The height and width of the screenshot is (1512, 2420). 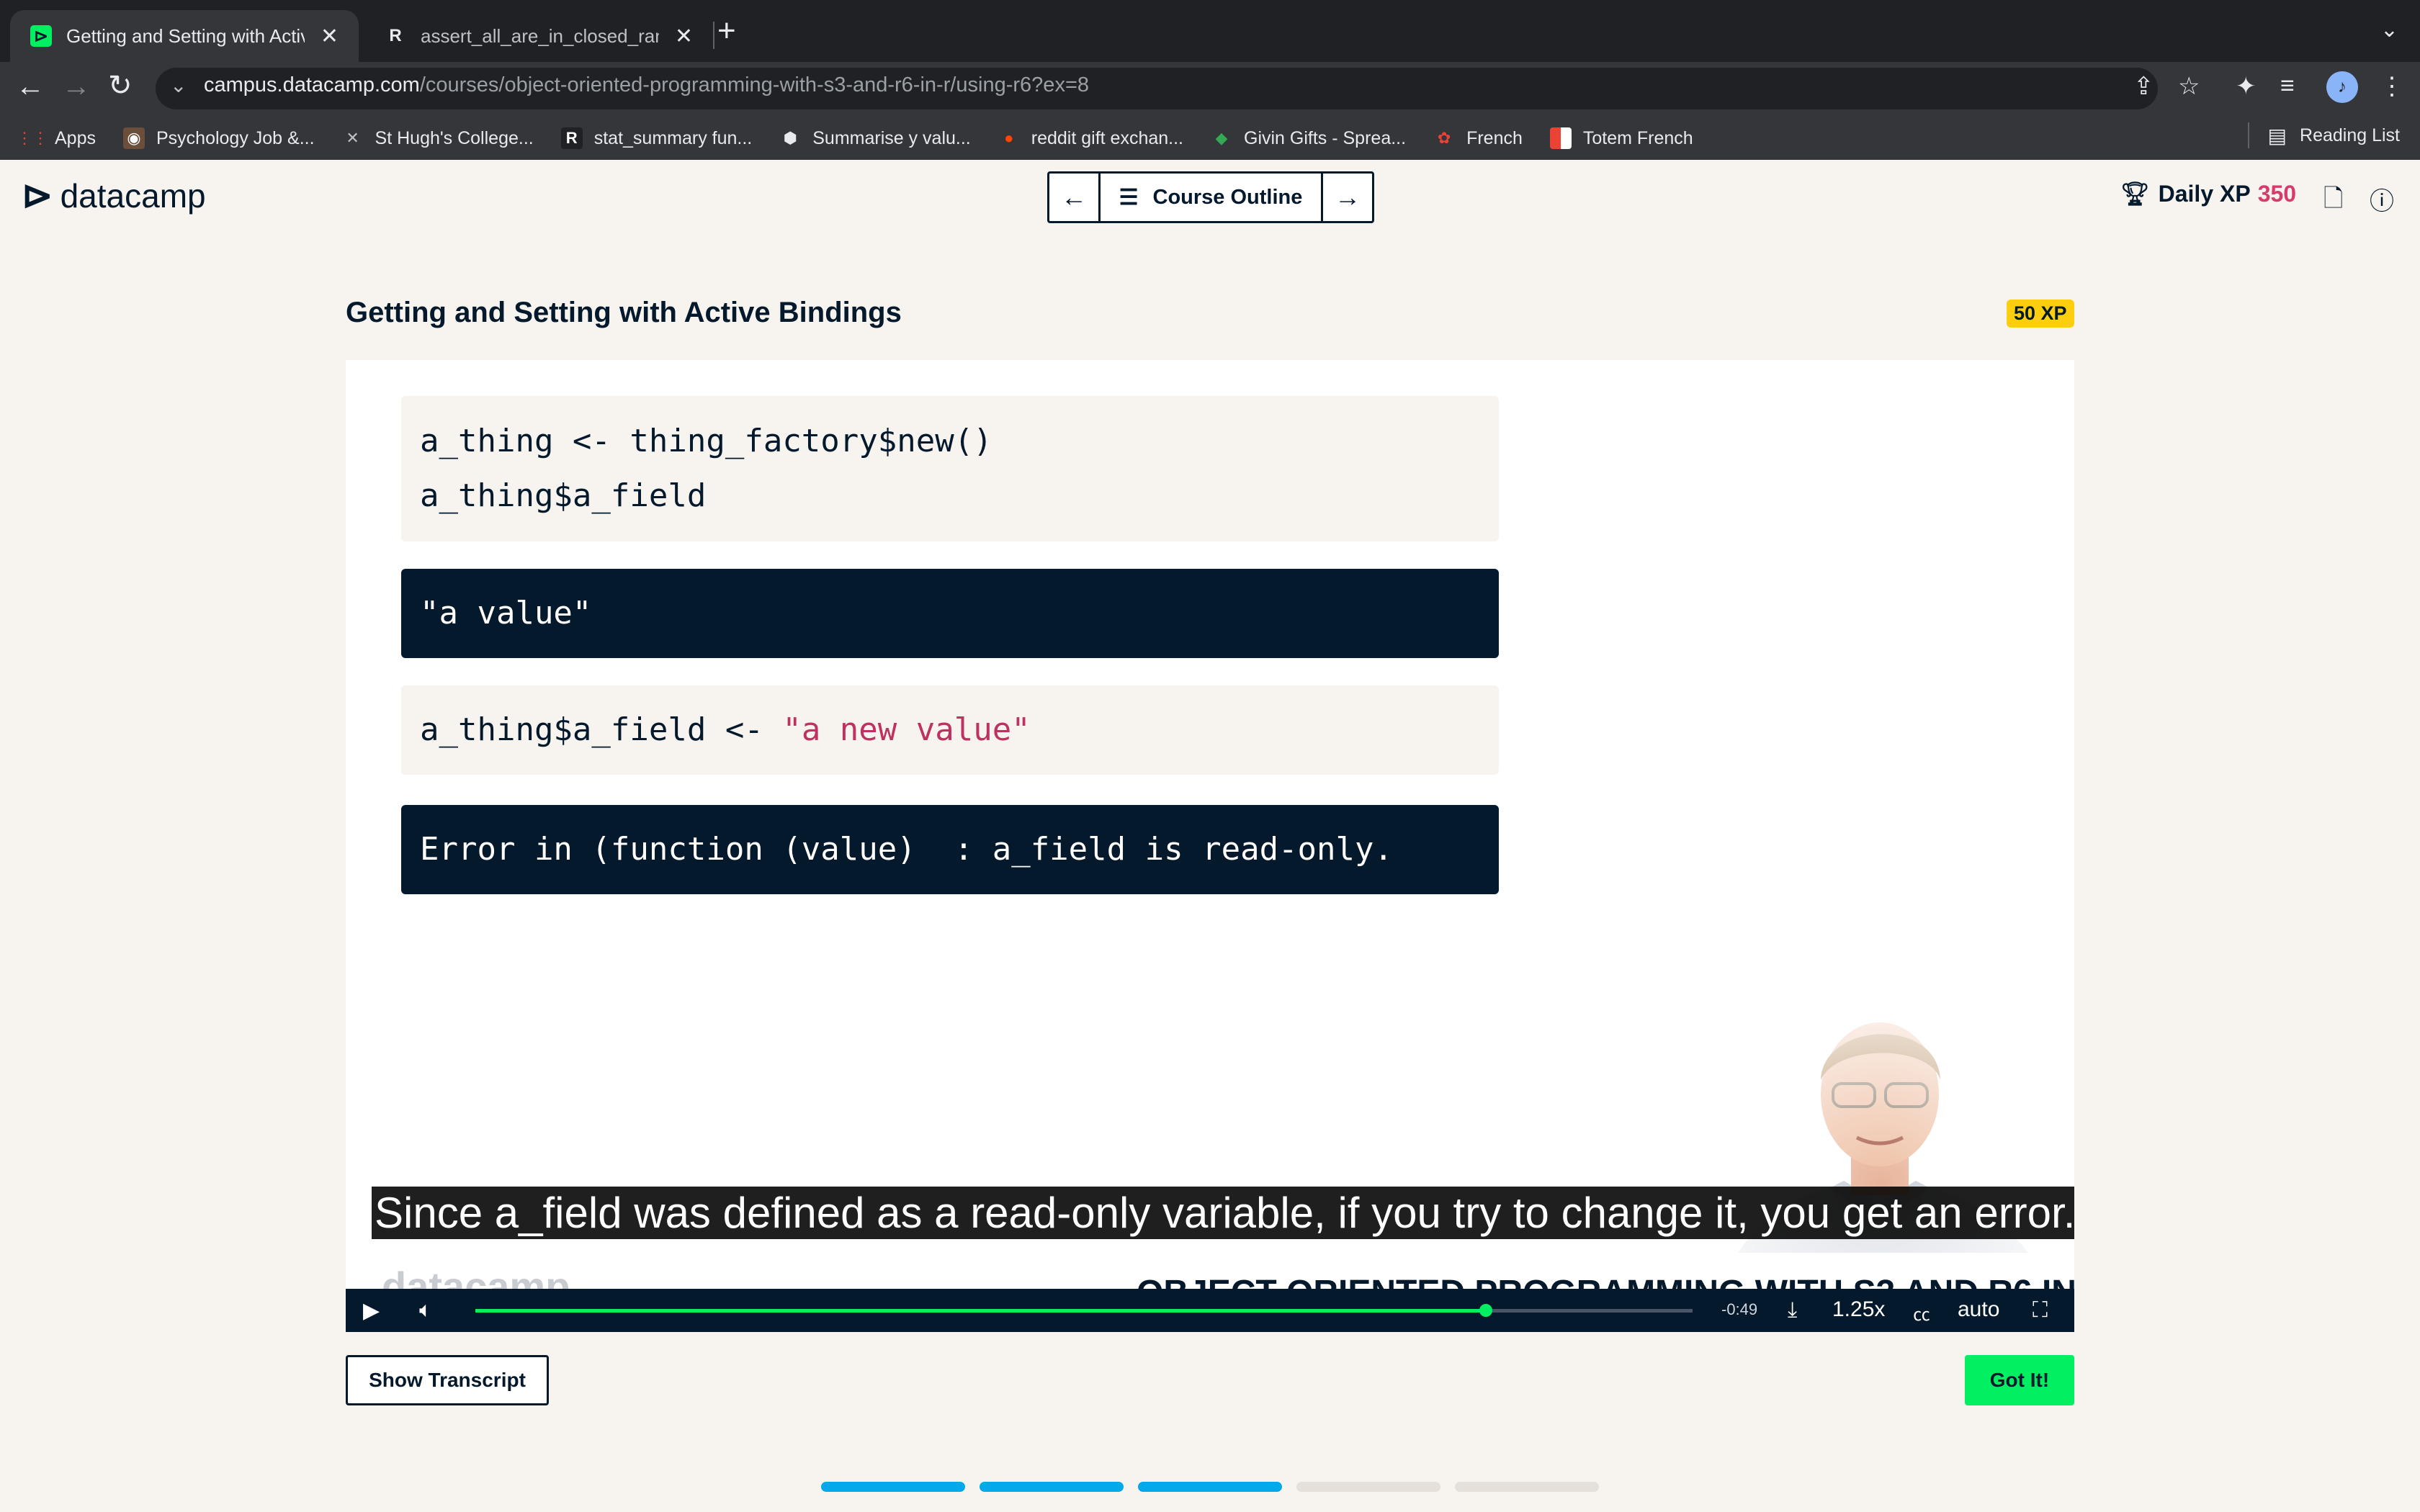 I want to click on play-icon: ▶, so click(x=371, y=1310).